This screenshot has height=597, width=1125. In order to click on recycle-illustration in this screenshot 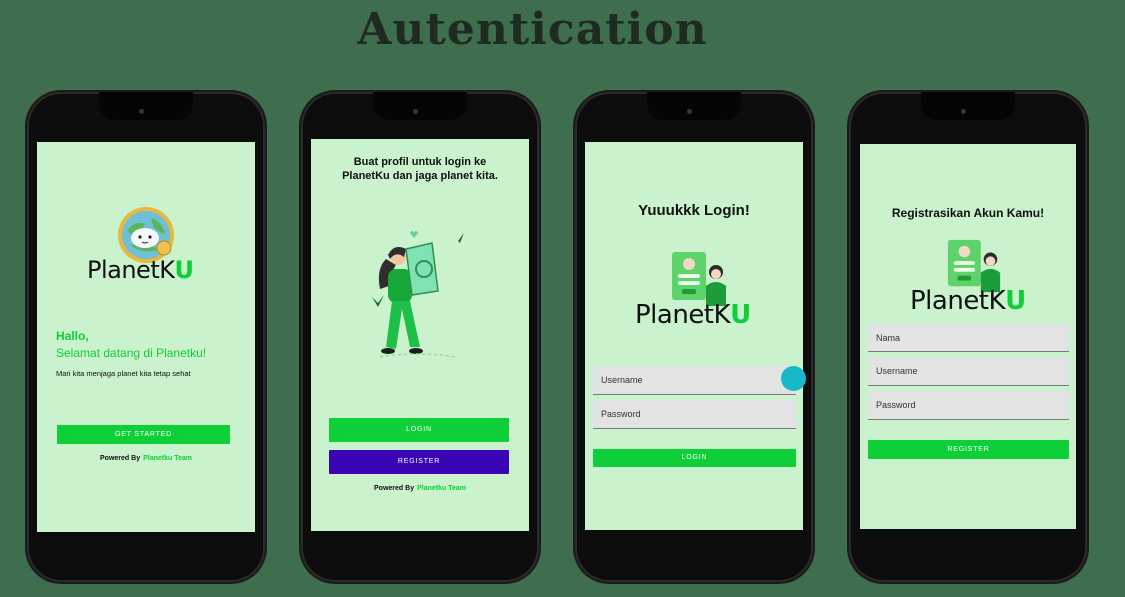, I will do `click(418, 294)`.